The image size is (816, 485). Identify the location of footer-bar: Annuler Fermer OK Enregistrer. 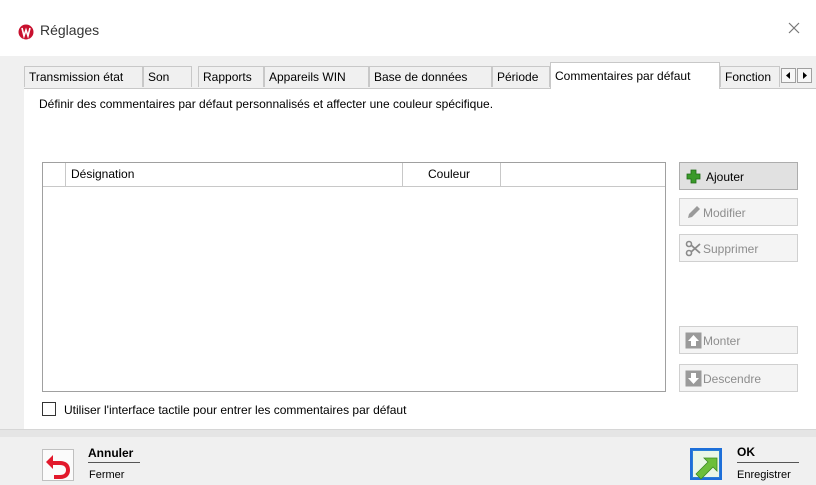
(408, 461).